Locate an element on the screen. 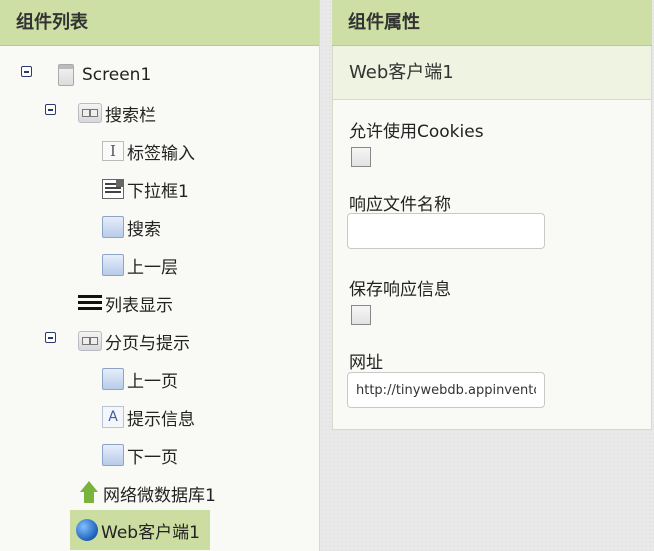 This screenshot has height=551, width=654. textbox-icon: I is located at coordinates (113, 151).